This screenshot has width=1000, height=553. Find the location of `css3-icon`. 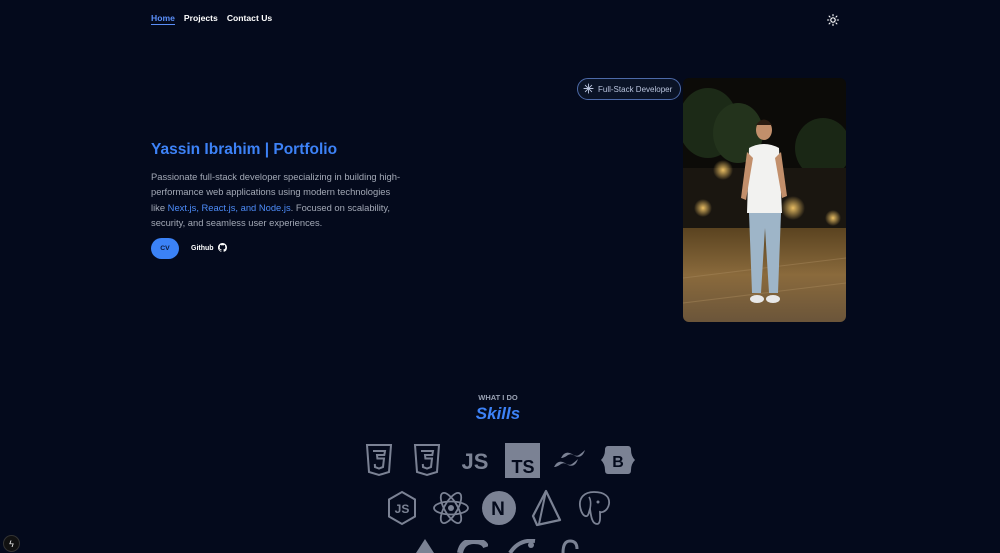

css3-icon is located at coordinates (427, 460).